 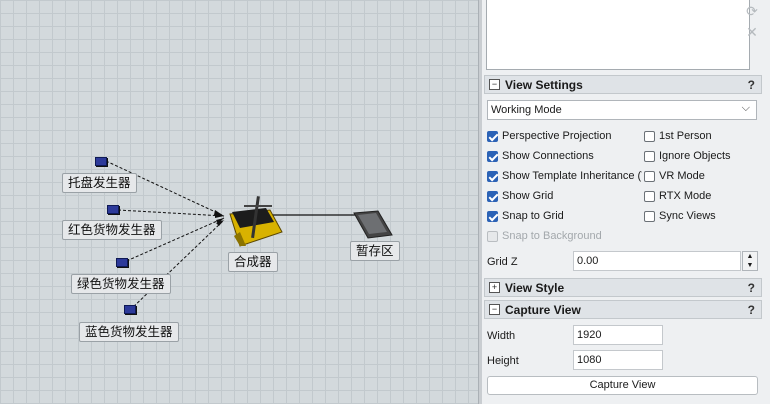 I want to click on checkbox-label: Show Connections, so click(x=548, y=156).